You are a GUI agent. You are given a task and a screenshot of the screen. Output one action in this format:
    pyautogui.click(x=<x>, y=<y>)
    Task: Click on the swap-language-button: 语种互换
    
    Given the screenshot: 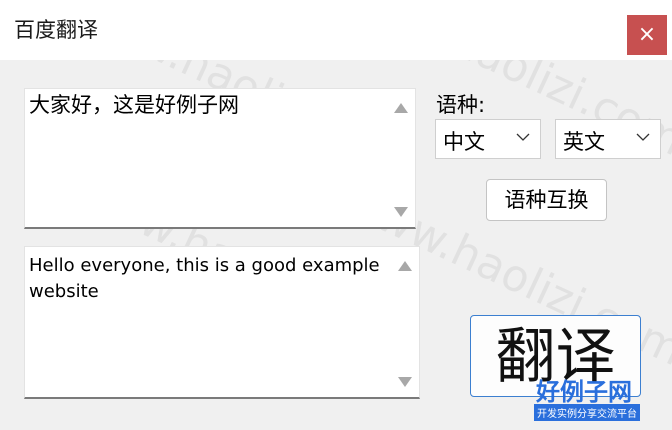 What is the action you would take?
    pyautogui.click(x=546, y=200)
    